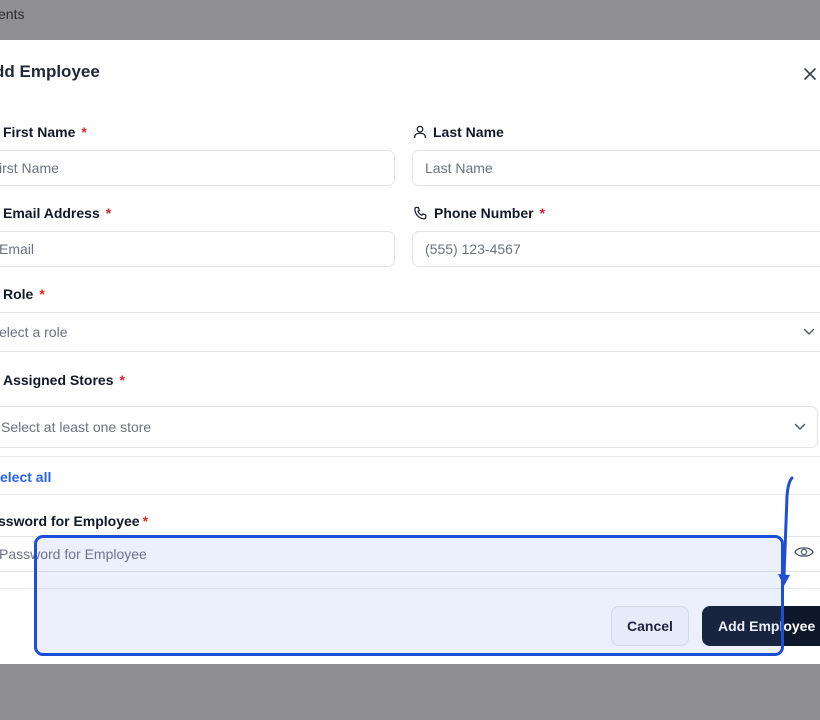 The height and width of the screenshot is (720, 820). I want to click on phone-label: Phone Number *, so click(479, 213).